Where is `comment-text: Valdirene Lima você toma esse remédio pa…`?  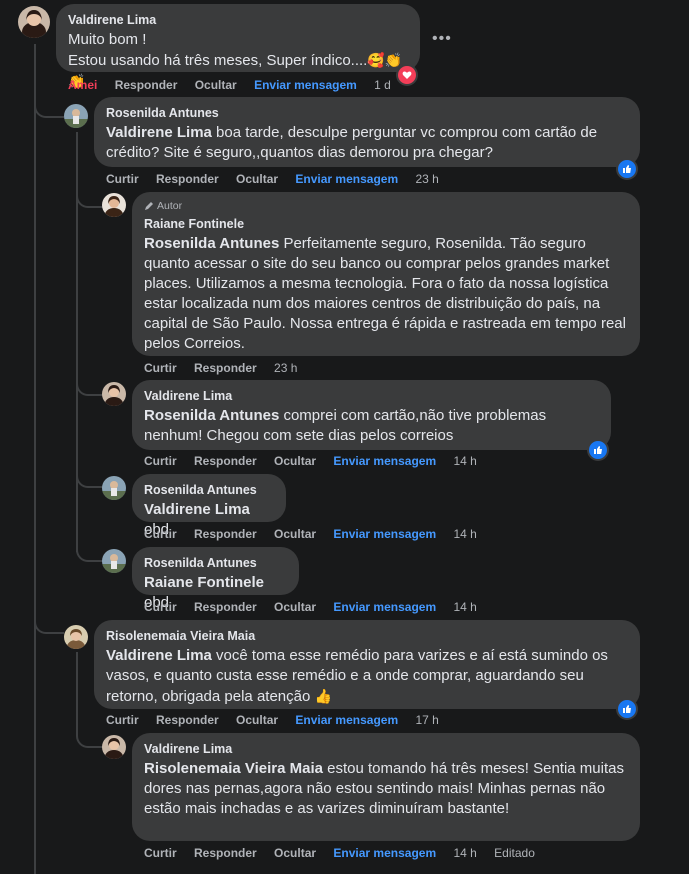 comment-text: Valdirene Lima você toma esse remédio pa… is located at coordinates (357, 676).